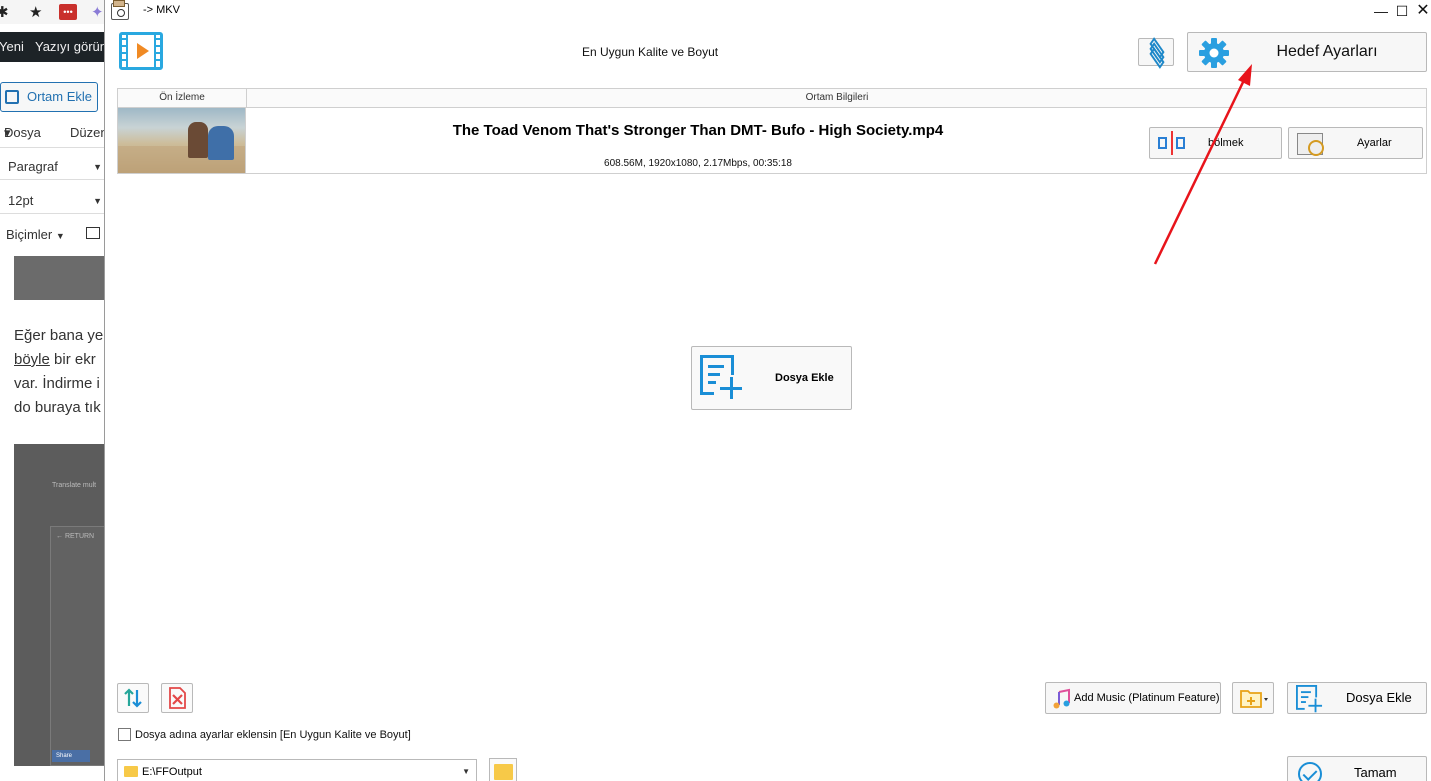 Image resolution: width=1431 pixels, height=781 pixels. Describe the element at coordinates (49, 97) in the screenshot. I see `add-media-button: Ortam Ekle` at that location.